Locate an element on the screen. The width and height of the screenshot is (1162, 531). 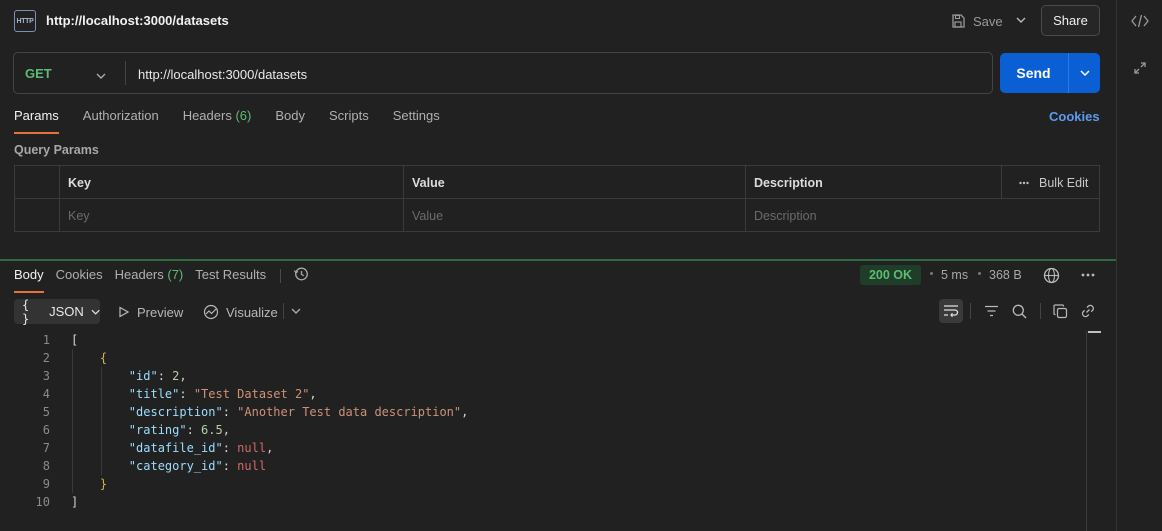
code-line: 7 "datafile_id": null, is located at coordinates (540, 450).